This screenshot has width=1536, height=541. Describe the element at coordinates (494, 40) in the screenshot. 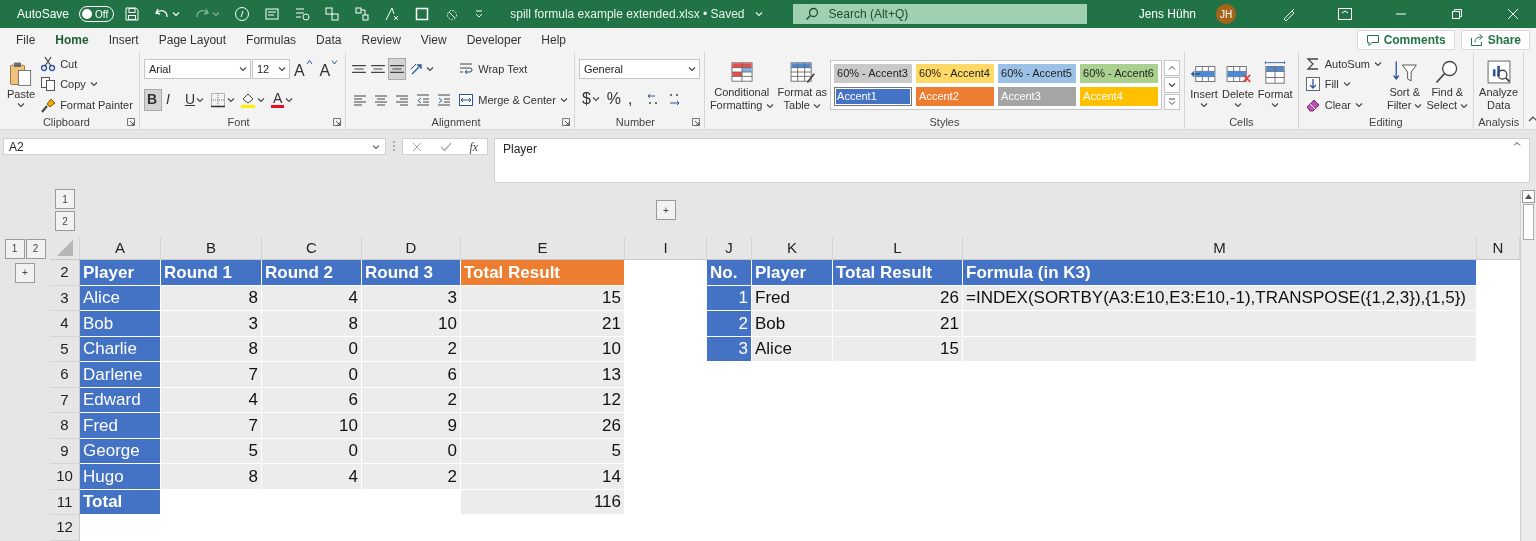

I see `ribbon-tab: Developer` at that location.